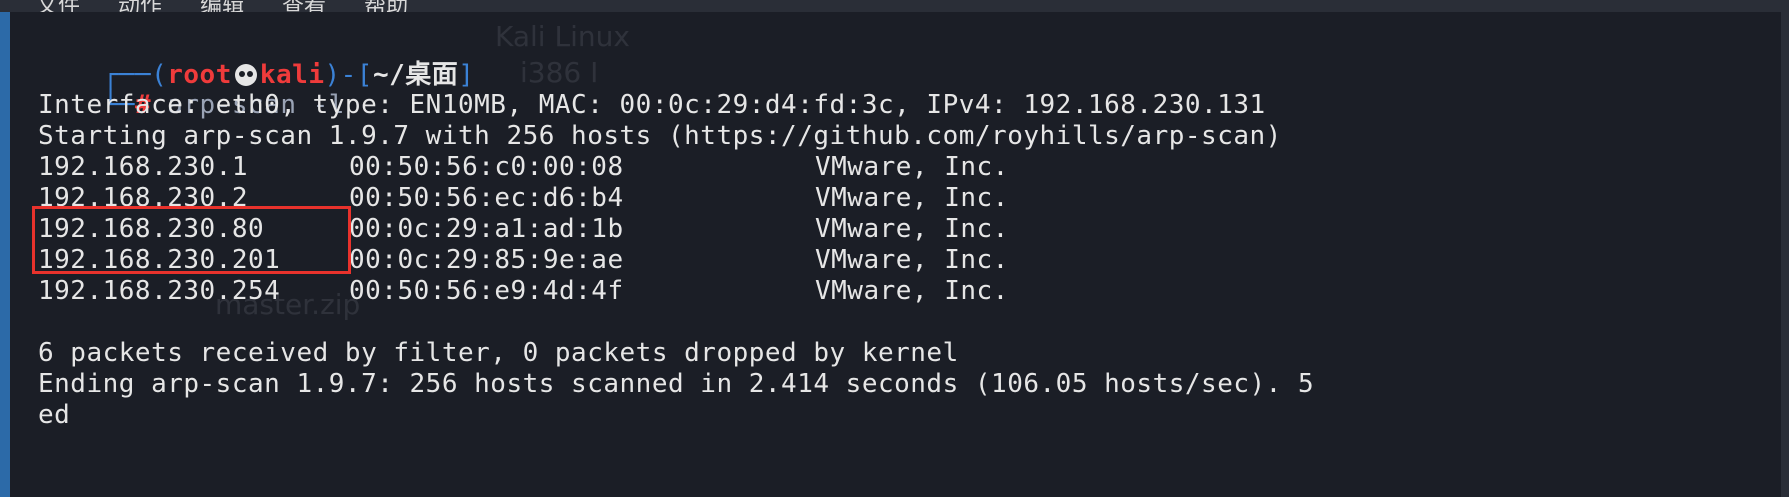  Describe the element at coordinates (58, 6) in the screenshot. I see `menu-item-file: 文件` at that location.